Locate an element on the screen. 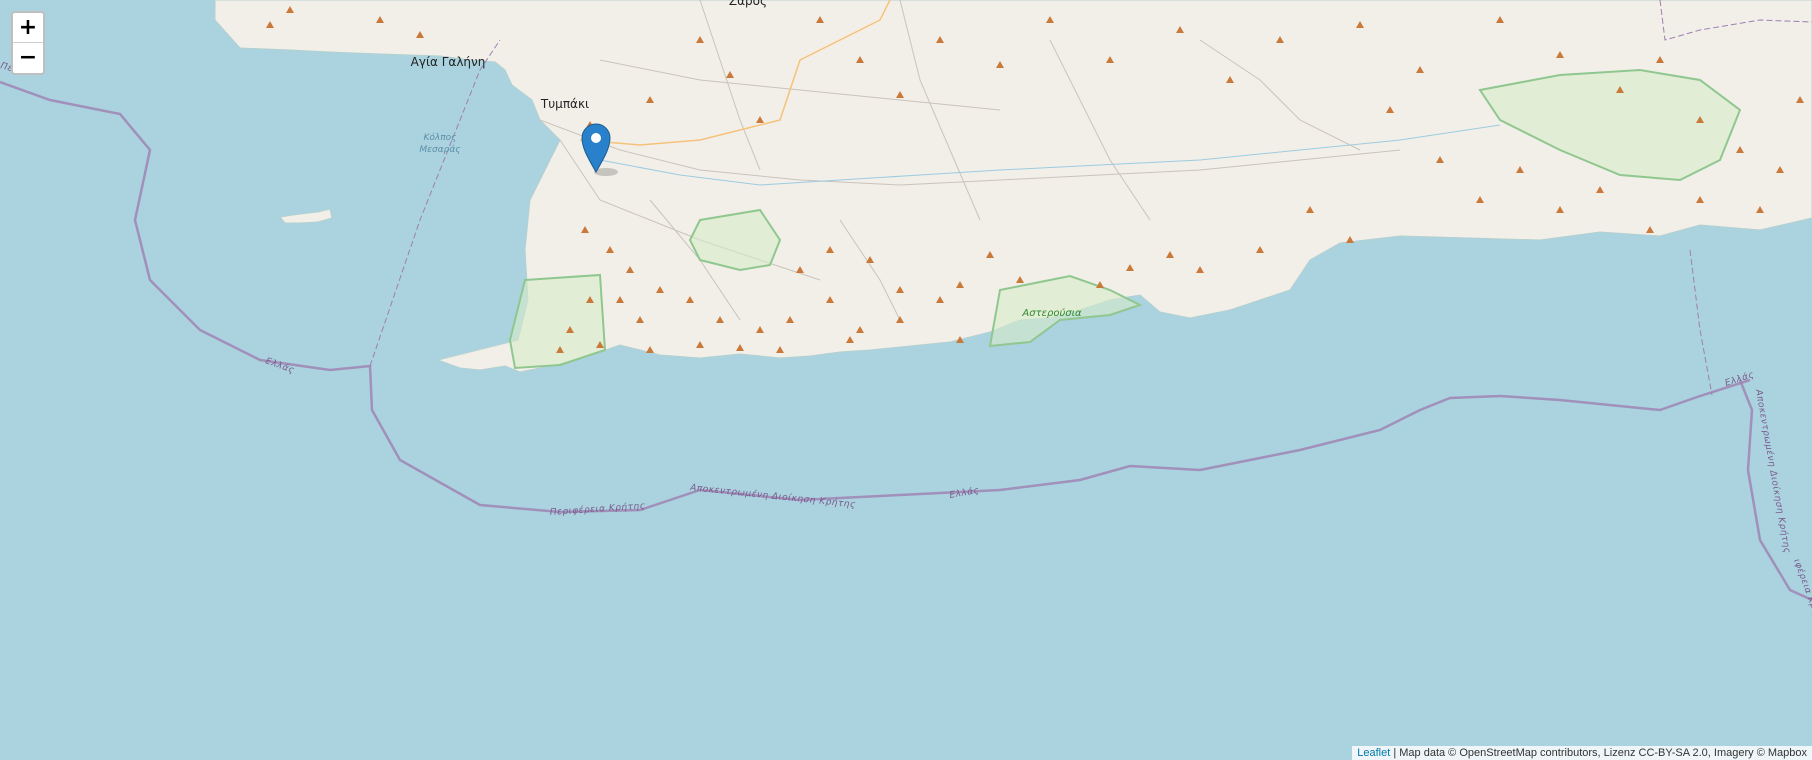 The image size is (1812, 760). place-label-zaros: Ζαρός is located at coordinates (748, 4).